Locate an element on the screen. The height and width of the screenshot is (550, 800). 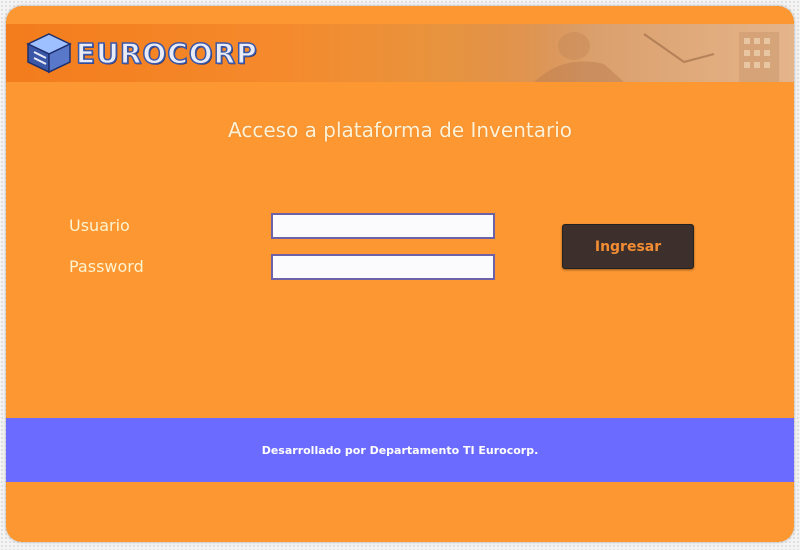
user-label: Usuario is located at coordinates (99, 225).